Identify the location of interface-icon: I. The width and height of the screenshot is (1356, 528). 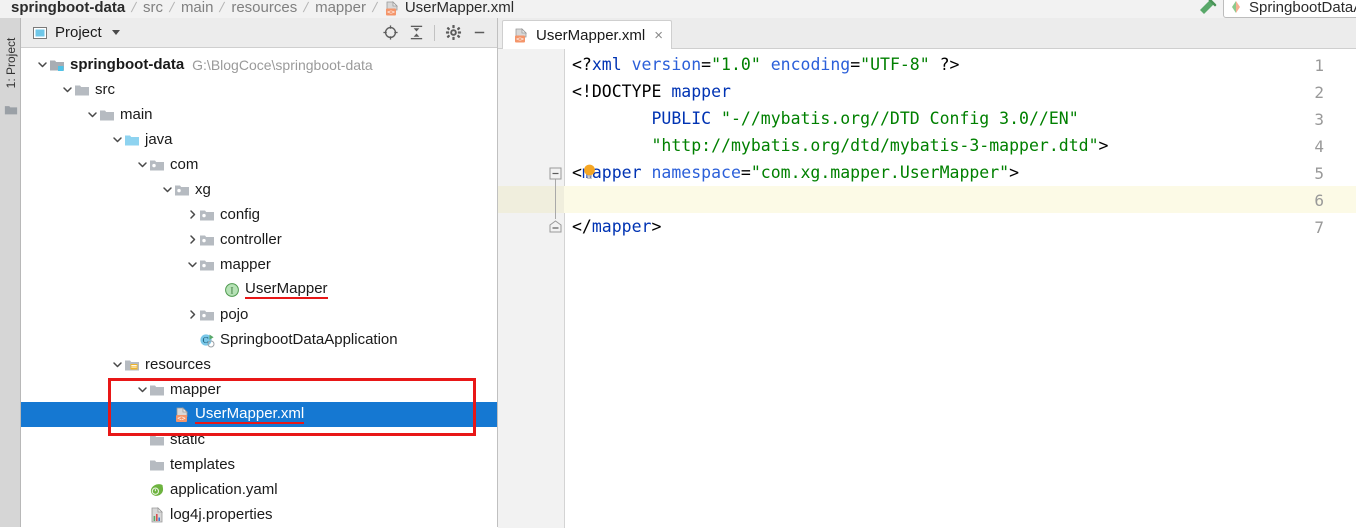
(232, 290).